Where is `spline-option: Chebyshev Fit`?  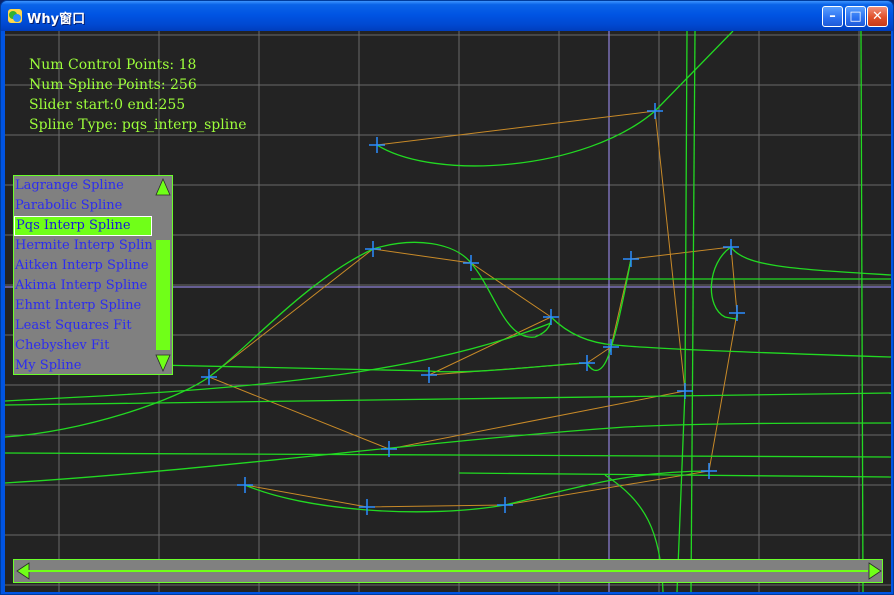 spline-option: Chebyshev Fit is located at coordinates (83, 346).